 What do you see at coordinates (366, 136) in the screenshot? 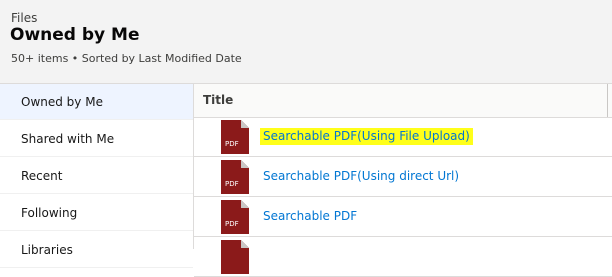
I see `file-title-link: Searchable PDF(Using File Upload)` at bounding box center [366, 136].